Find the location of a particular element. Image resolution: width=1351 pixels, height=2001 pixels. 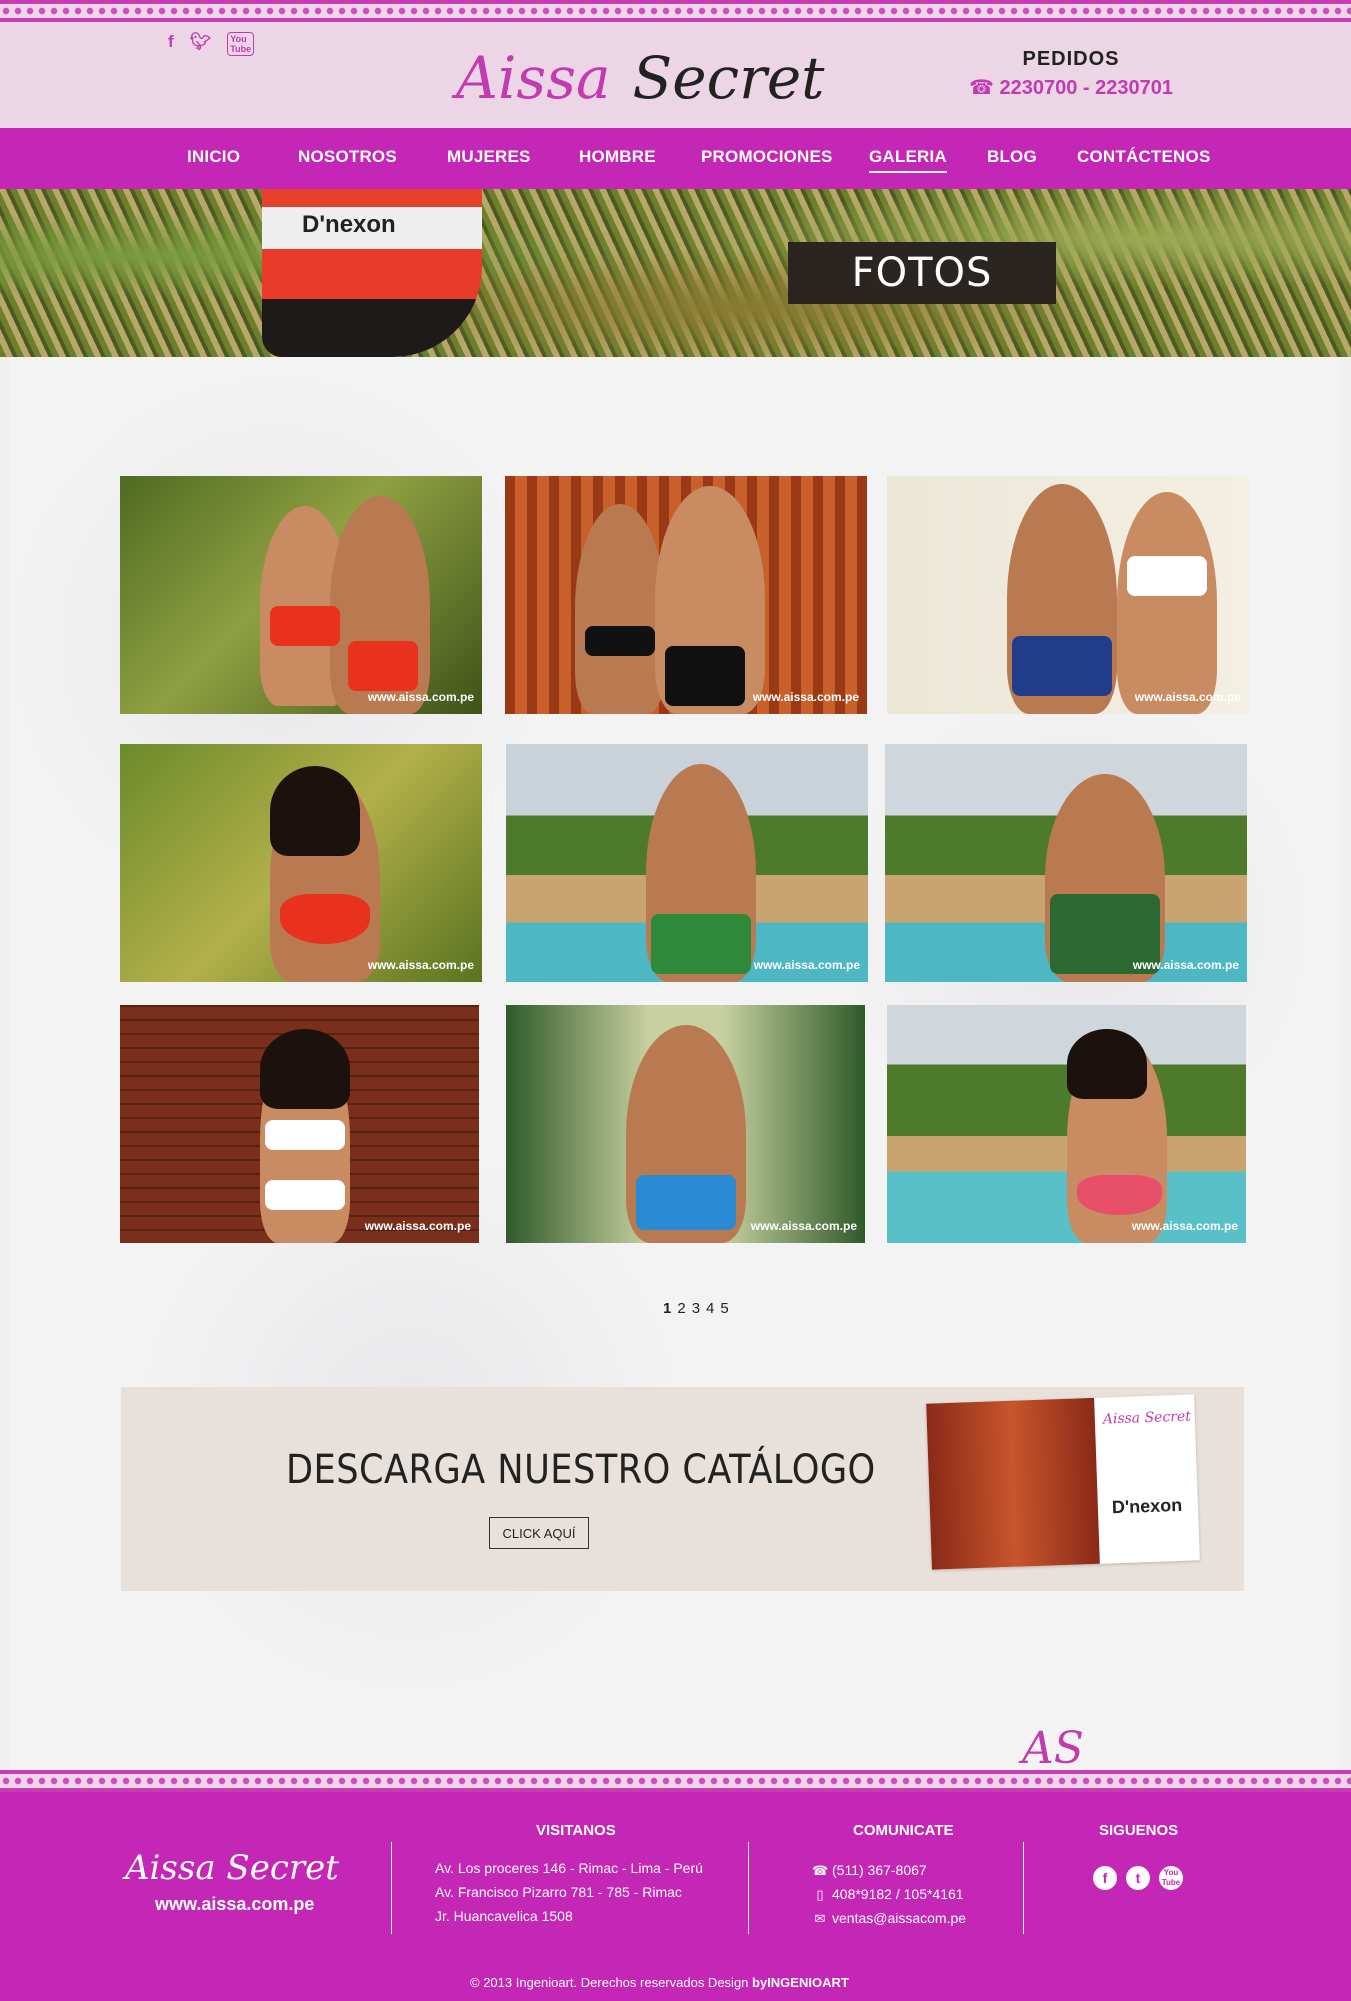

footer-mobile: ▯ 408*9182 / 105*4161 is located at coordinates (888, 1894).